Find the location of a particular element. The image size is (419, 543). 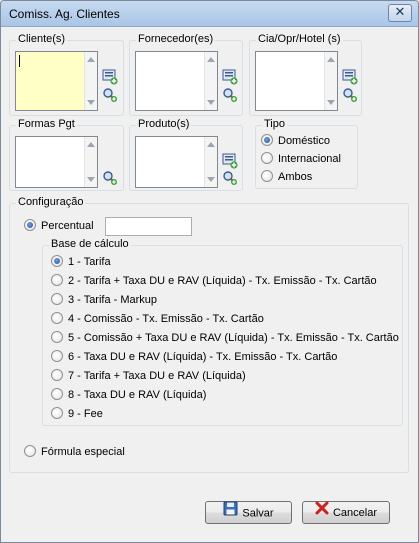

produto-listbox is located at coordinates (176, 162).